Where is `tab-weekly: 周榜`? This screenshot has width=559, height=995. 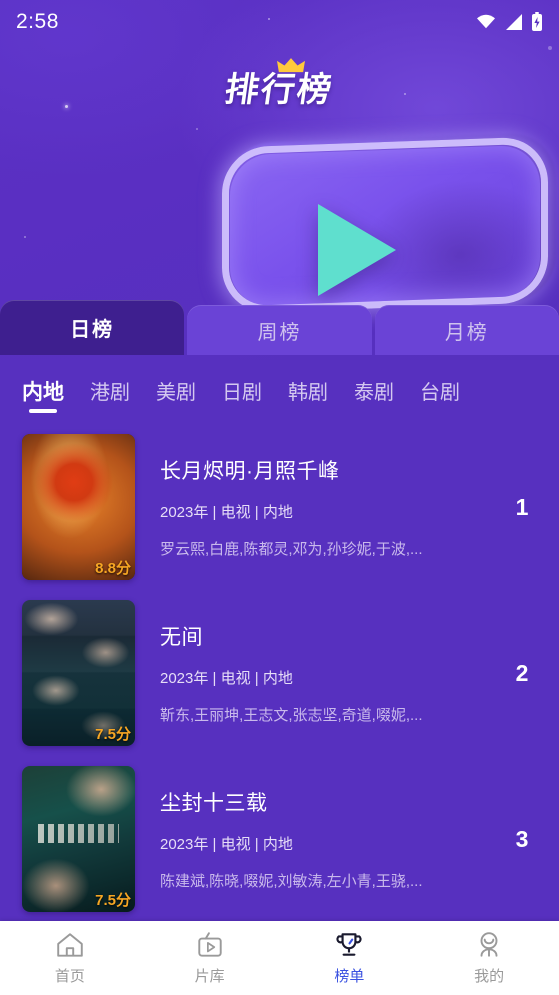
tab-weekly: 周榜 is located at coordinates (279, 330).